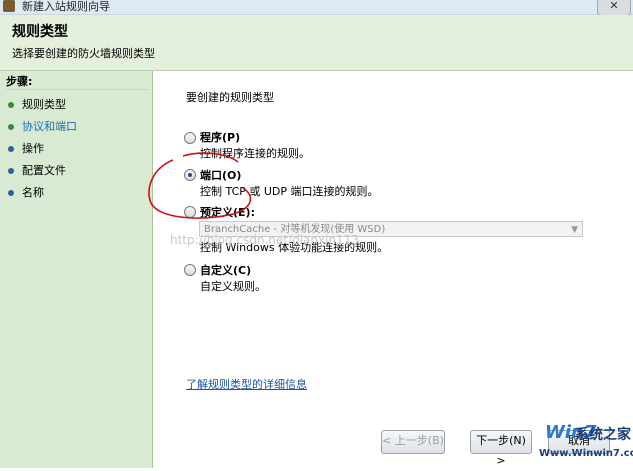  I want to click on step-name: 名称, so click(26, 192).